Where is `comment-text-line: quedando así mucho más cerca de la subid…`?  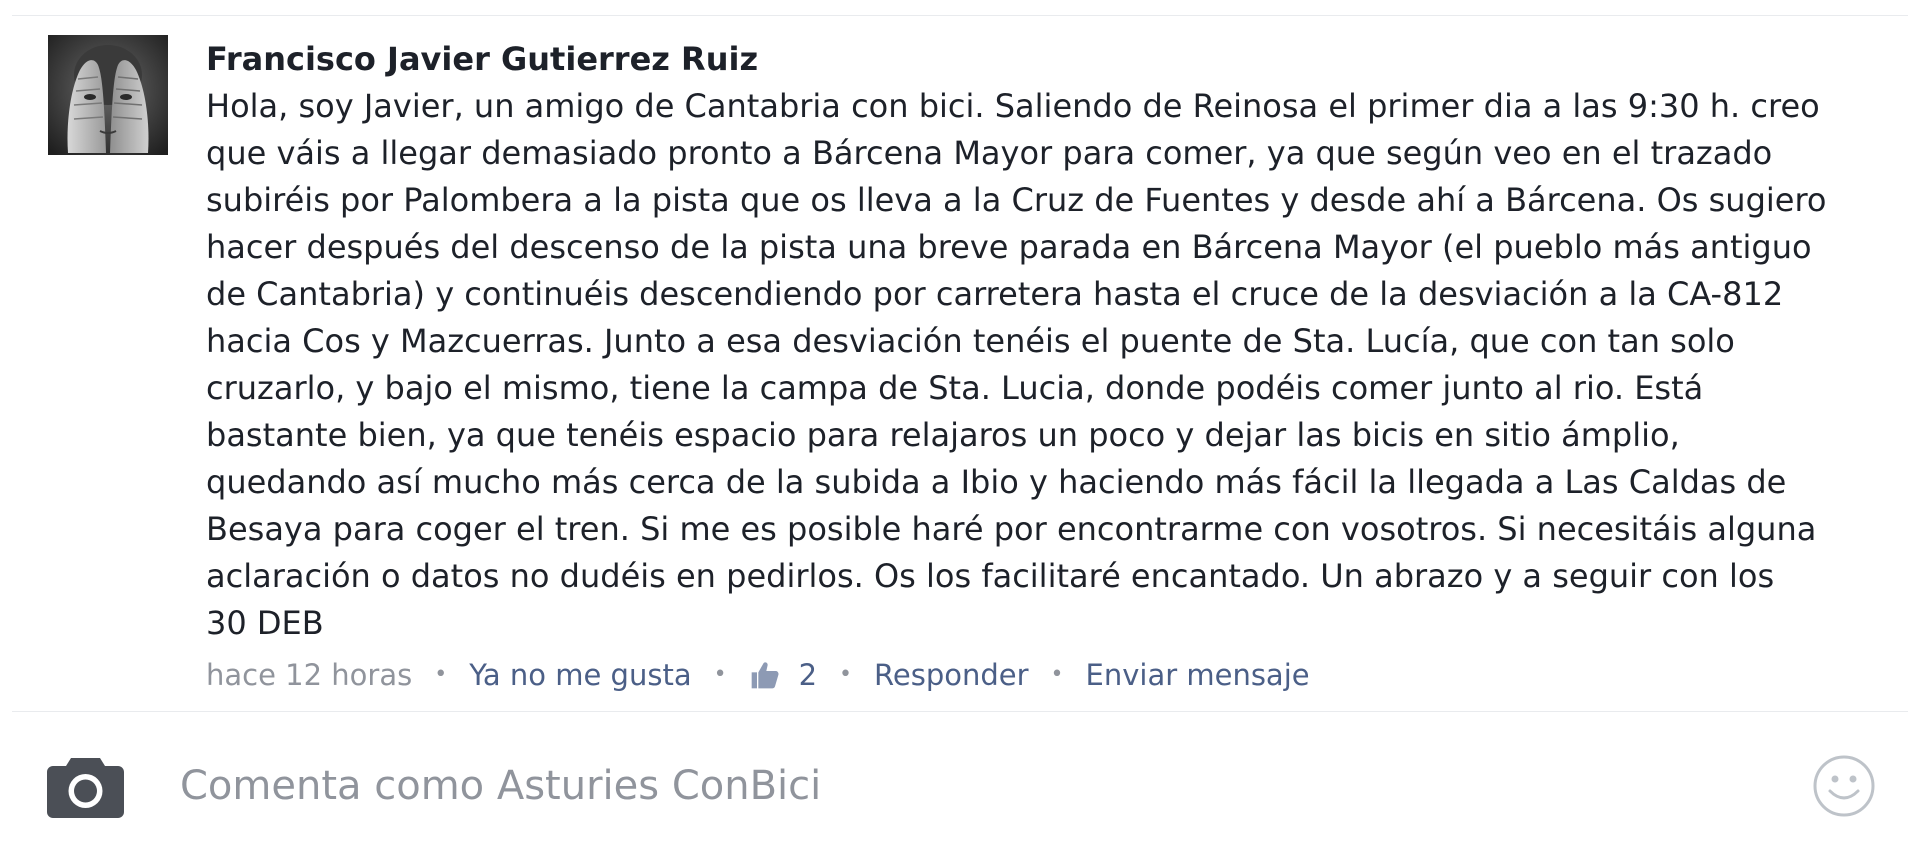 comment-text-line: quedando así mucho más cerca de la subid… is located at coordinates (996, 482).